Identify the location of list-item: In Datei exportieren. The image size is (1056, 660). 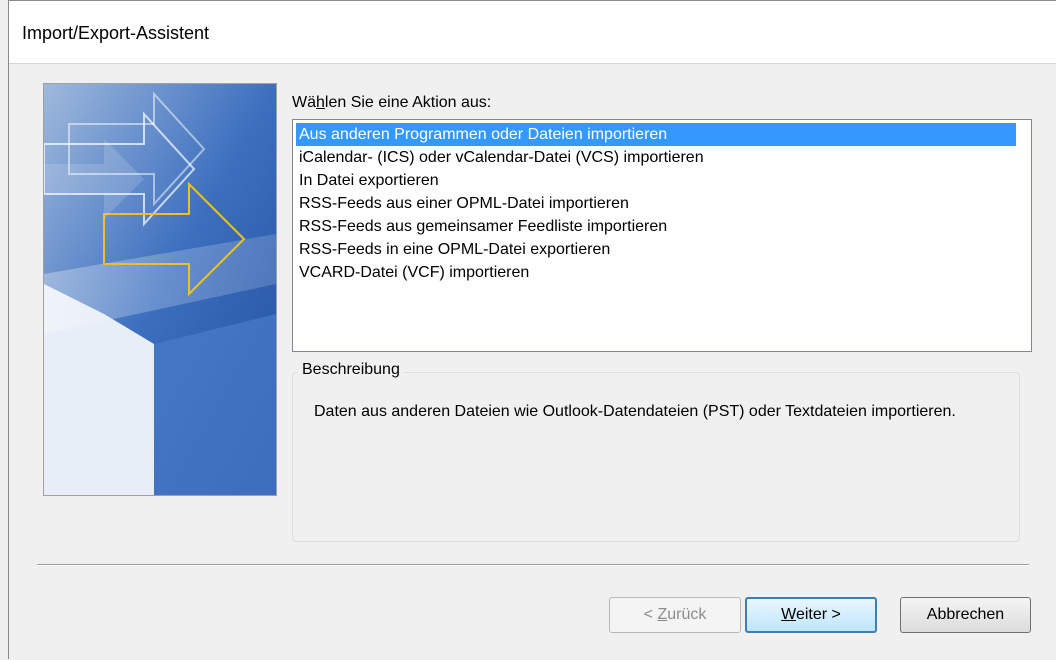
(656, 180).